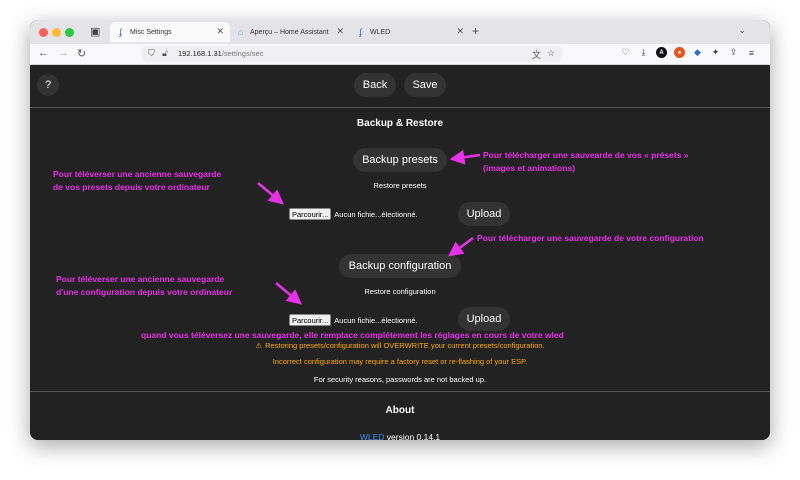 The image size is (800, 480). I want to click on extension-orange-icon: ●, so click(679, 52).